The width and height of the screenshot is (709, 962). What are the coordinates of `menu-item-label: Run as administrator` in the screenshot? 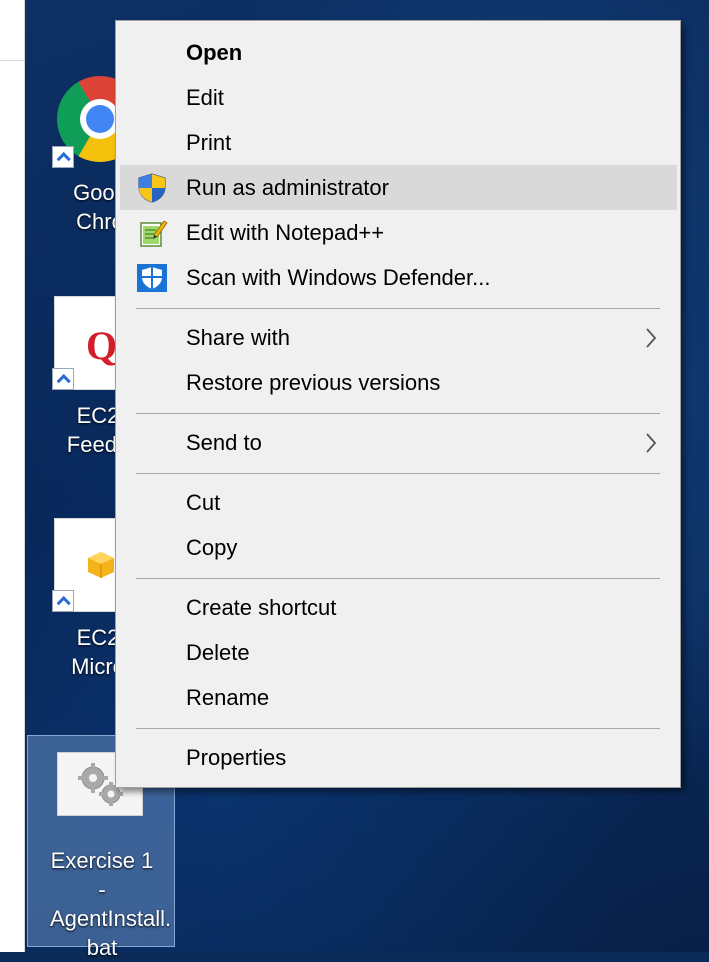 It's located at (287, 187).